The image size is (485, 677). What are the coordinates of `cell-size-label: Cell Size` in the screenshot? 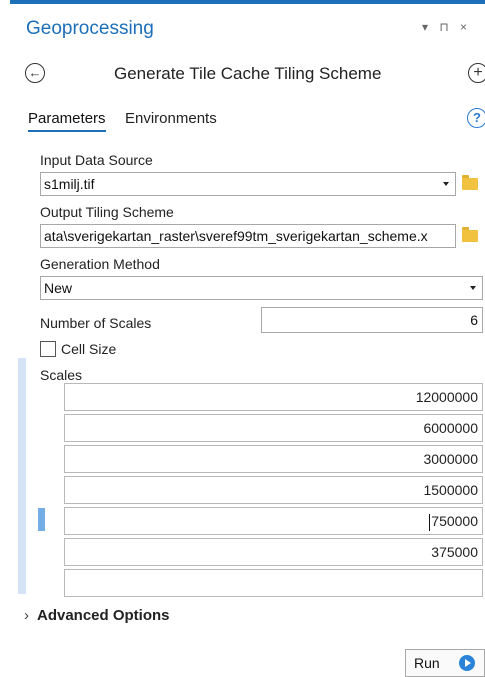 It's located at (89, 349).